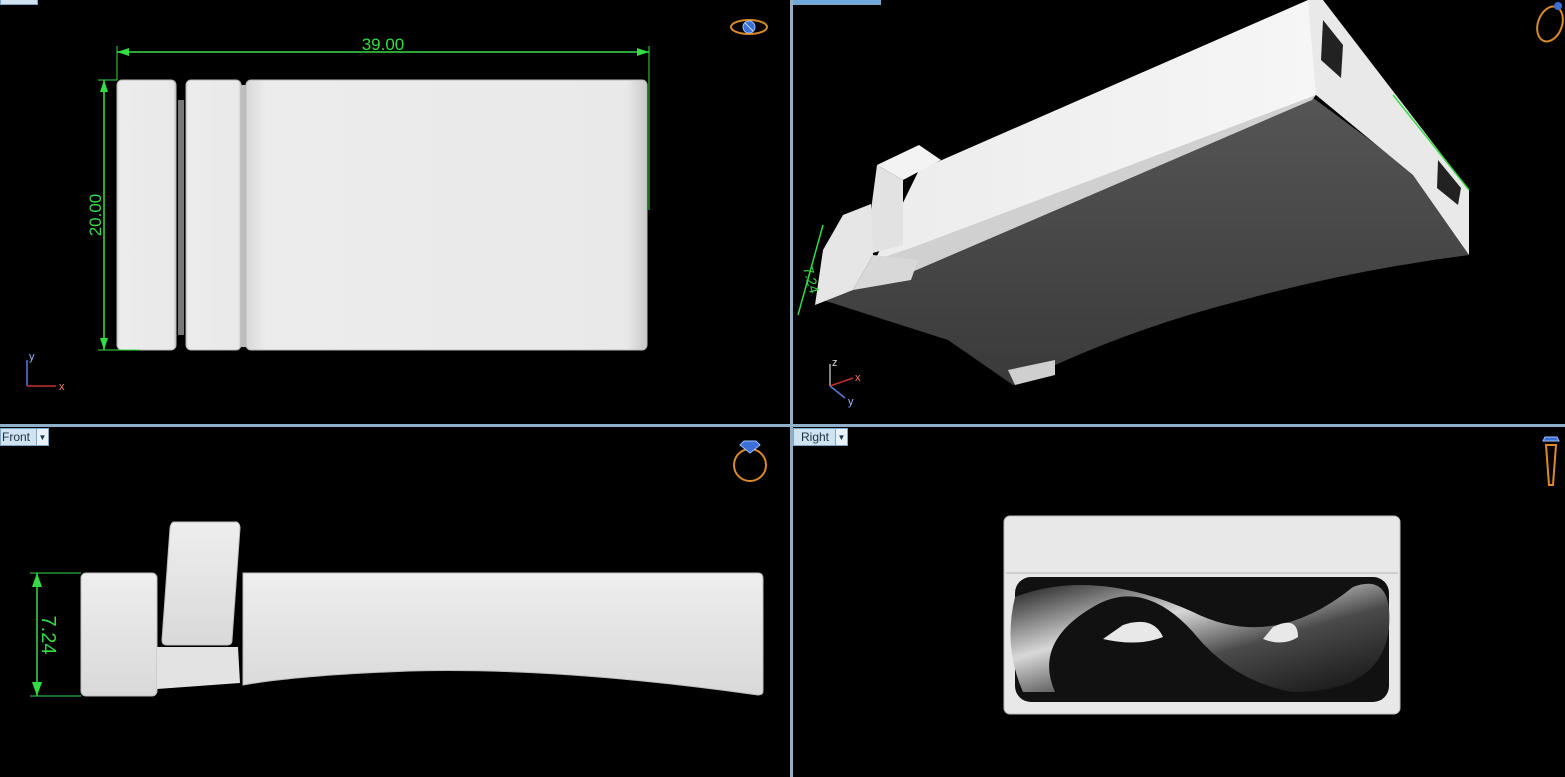  I want to click on axis-gizmo-top: y x, so click(45, 372).